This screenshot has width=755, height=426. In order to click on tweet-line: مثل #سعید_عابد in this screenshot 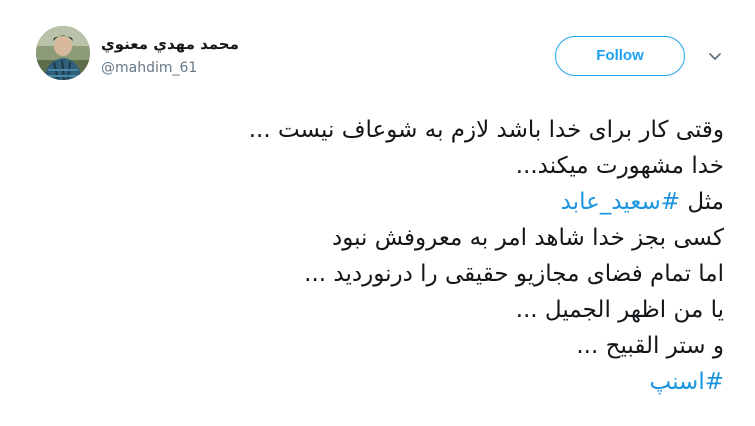, I will do `click(382, 202)`.